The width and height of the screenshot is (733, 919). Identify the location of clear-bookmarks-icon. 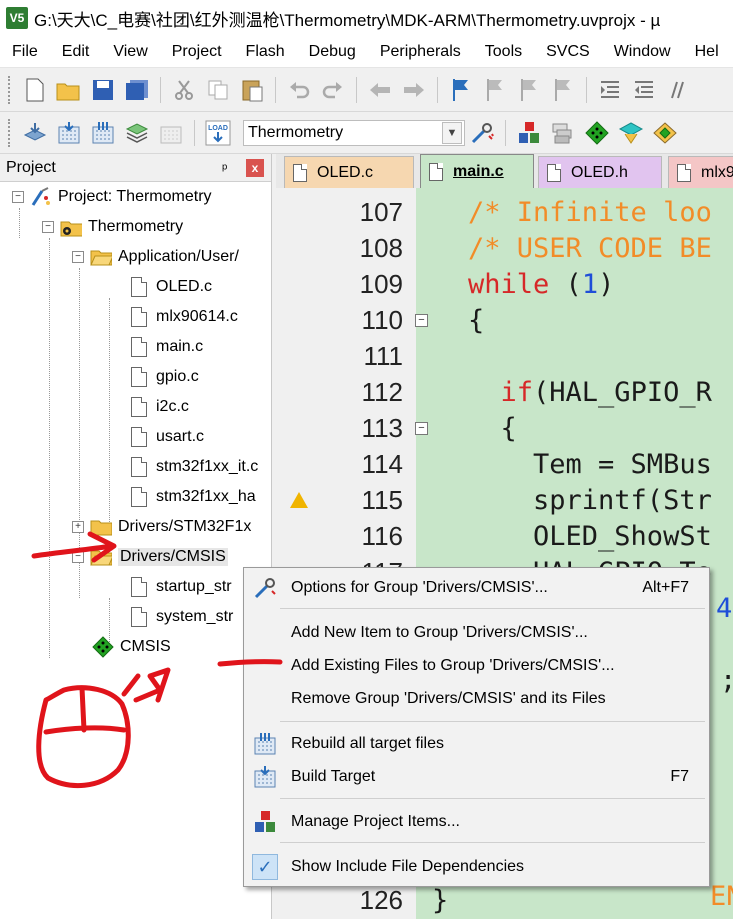
(563, 90).